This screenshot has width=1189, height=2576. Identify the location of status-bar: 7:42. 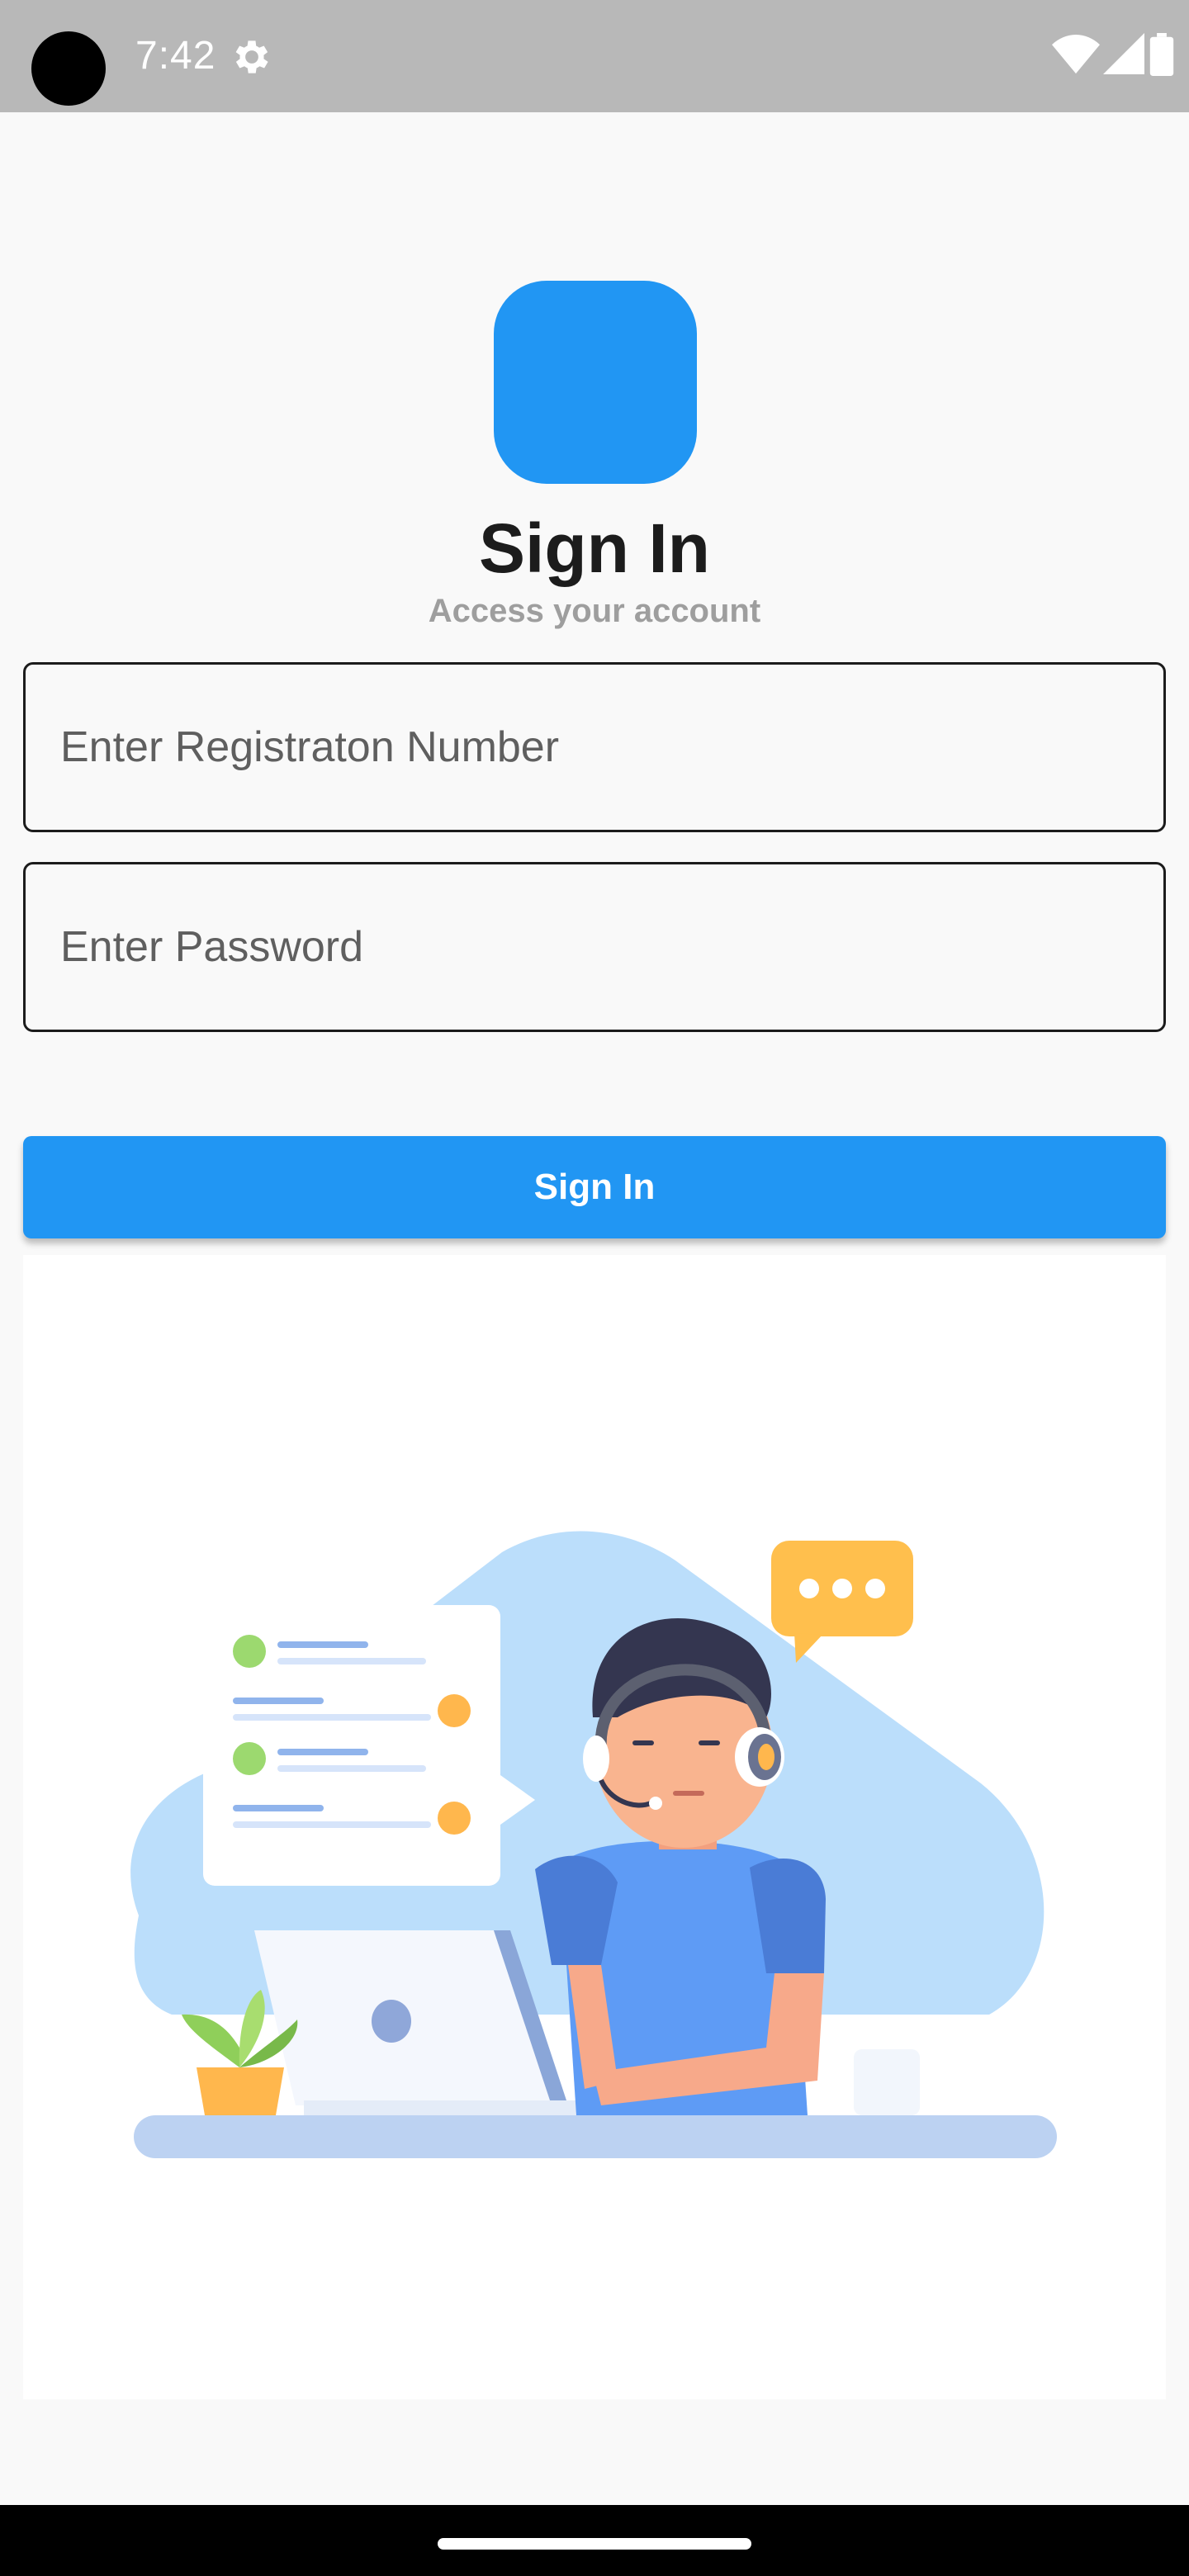
(594, 56).